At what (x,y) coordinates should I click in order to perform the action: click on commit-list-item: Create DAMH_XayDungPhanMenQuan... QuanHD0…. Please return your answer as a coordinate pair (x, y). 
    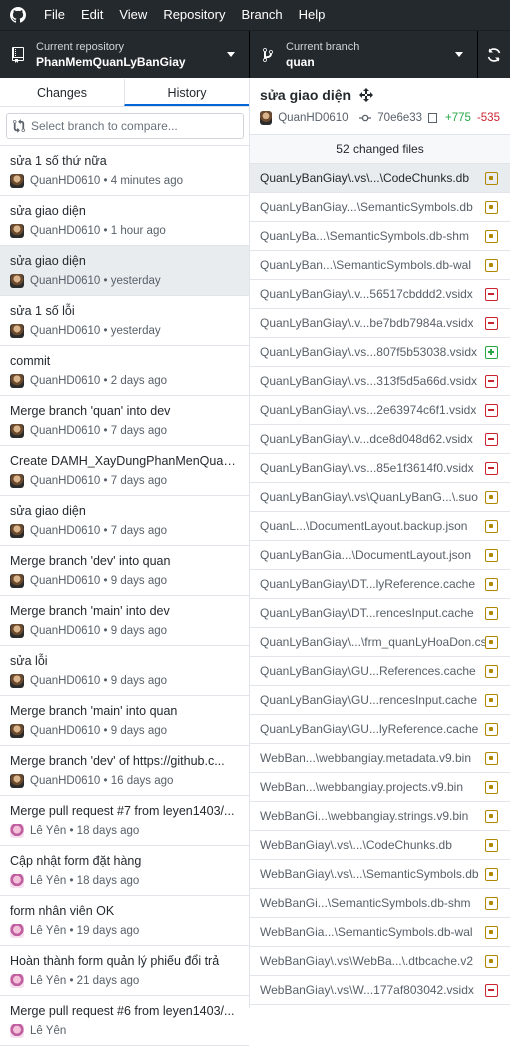
    Looking at the image, I should click on (124, 471).